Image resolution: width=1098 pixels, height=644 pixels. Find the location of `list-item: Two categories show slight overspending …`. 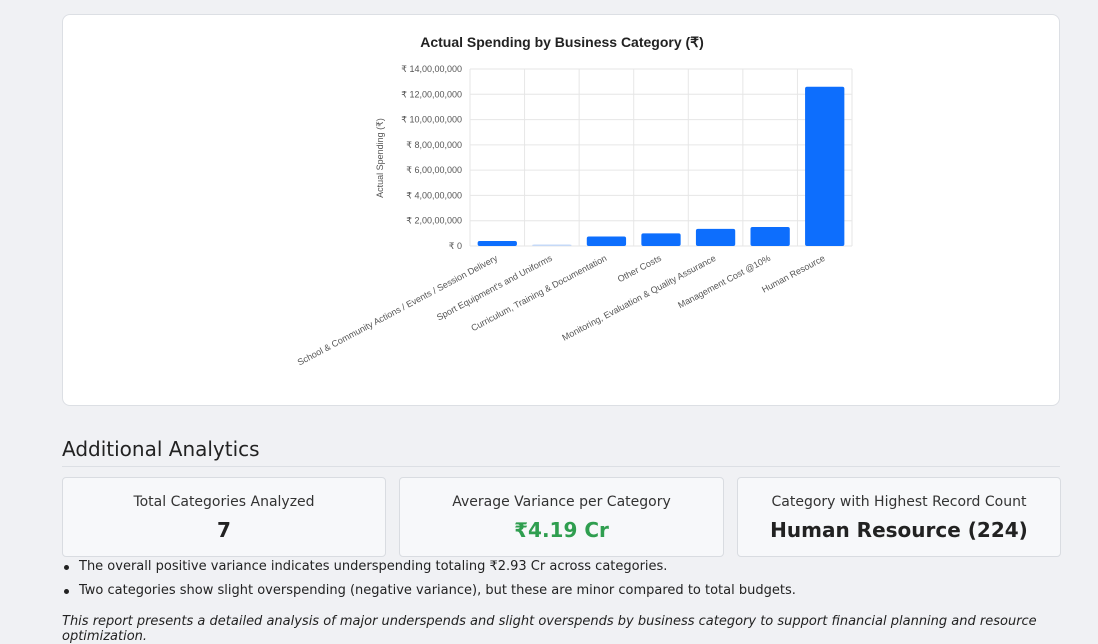

list-item: Two categories show slight overspending … is located at coordinates (562, 593).